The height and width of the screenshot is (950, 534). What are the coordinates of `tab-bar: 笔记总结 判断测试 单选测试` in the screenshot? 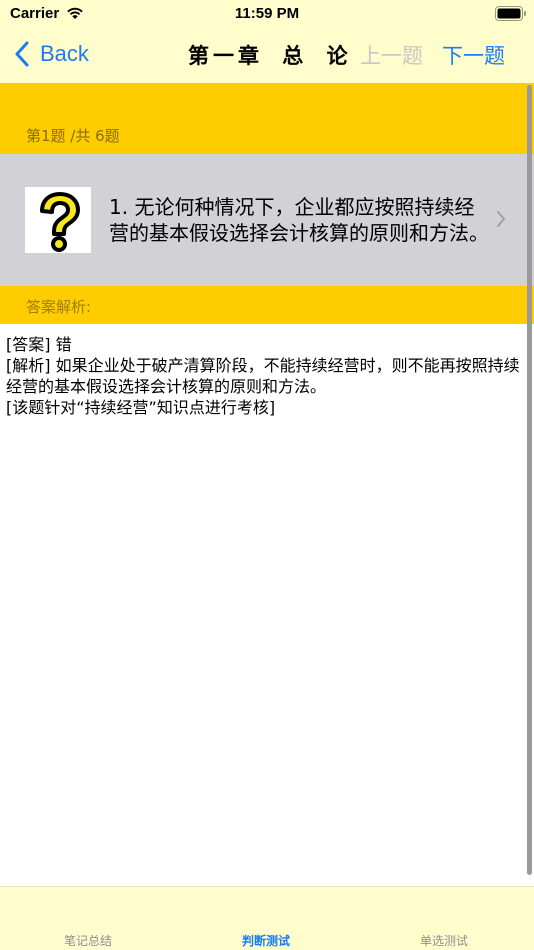 It's located at (267, 918).